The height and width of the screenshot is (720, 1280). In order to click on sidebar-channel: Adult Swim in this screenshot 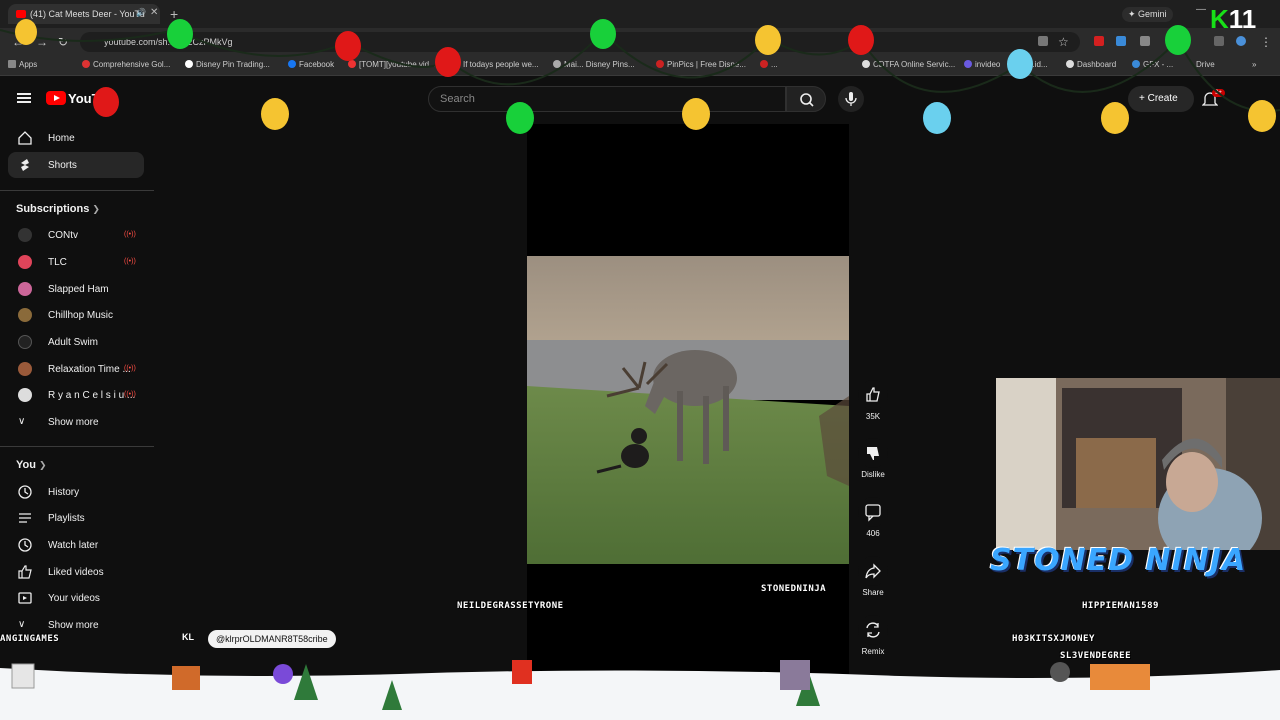, I will do `click(76, 342)`.